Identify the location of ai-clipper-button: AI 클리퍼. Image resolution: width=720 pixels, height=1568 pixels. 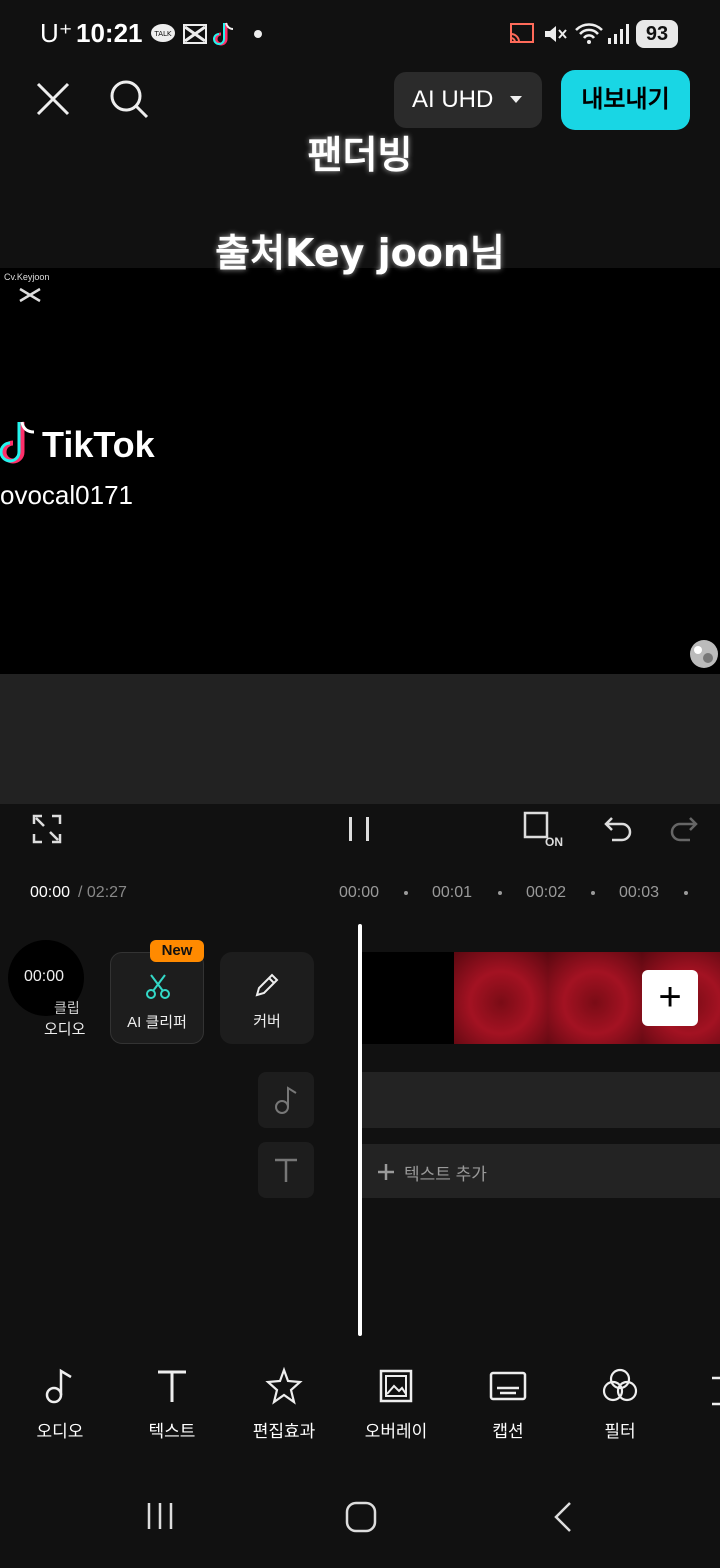
(157, 998).